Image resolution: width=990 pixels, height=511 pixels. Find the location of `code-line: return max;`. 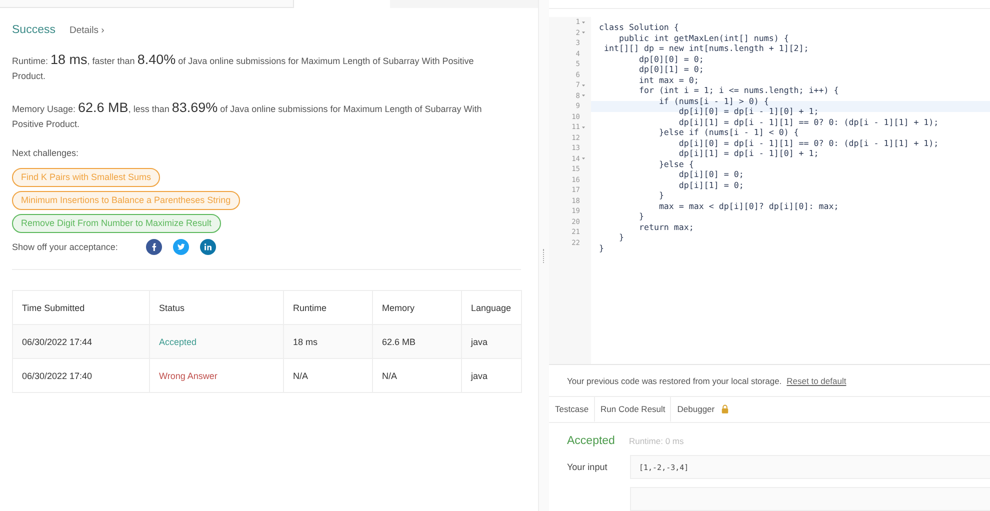

code-line: return max; is located at coordinates (666, 227).